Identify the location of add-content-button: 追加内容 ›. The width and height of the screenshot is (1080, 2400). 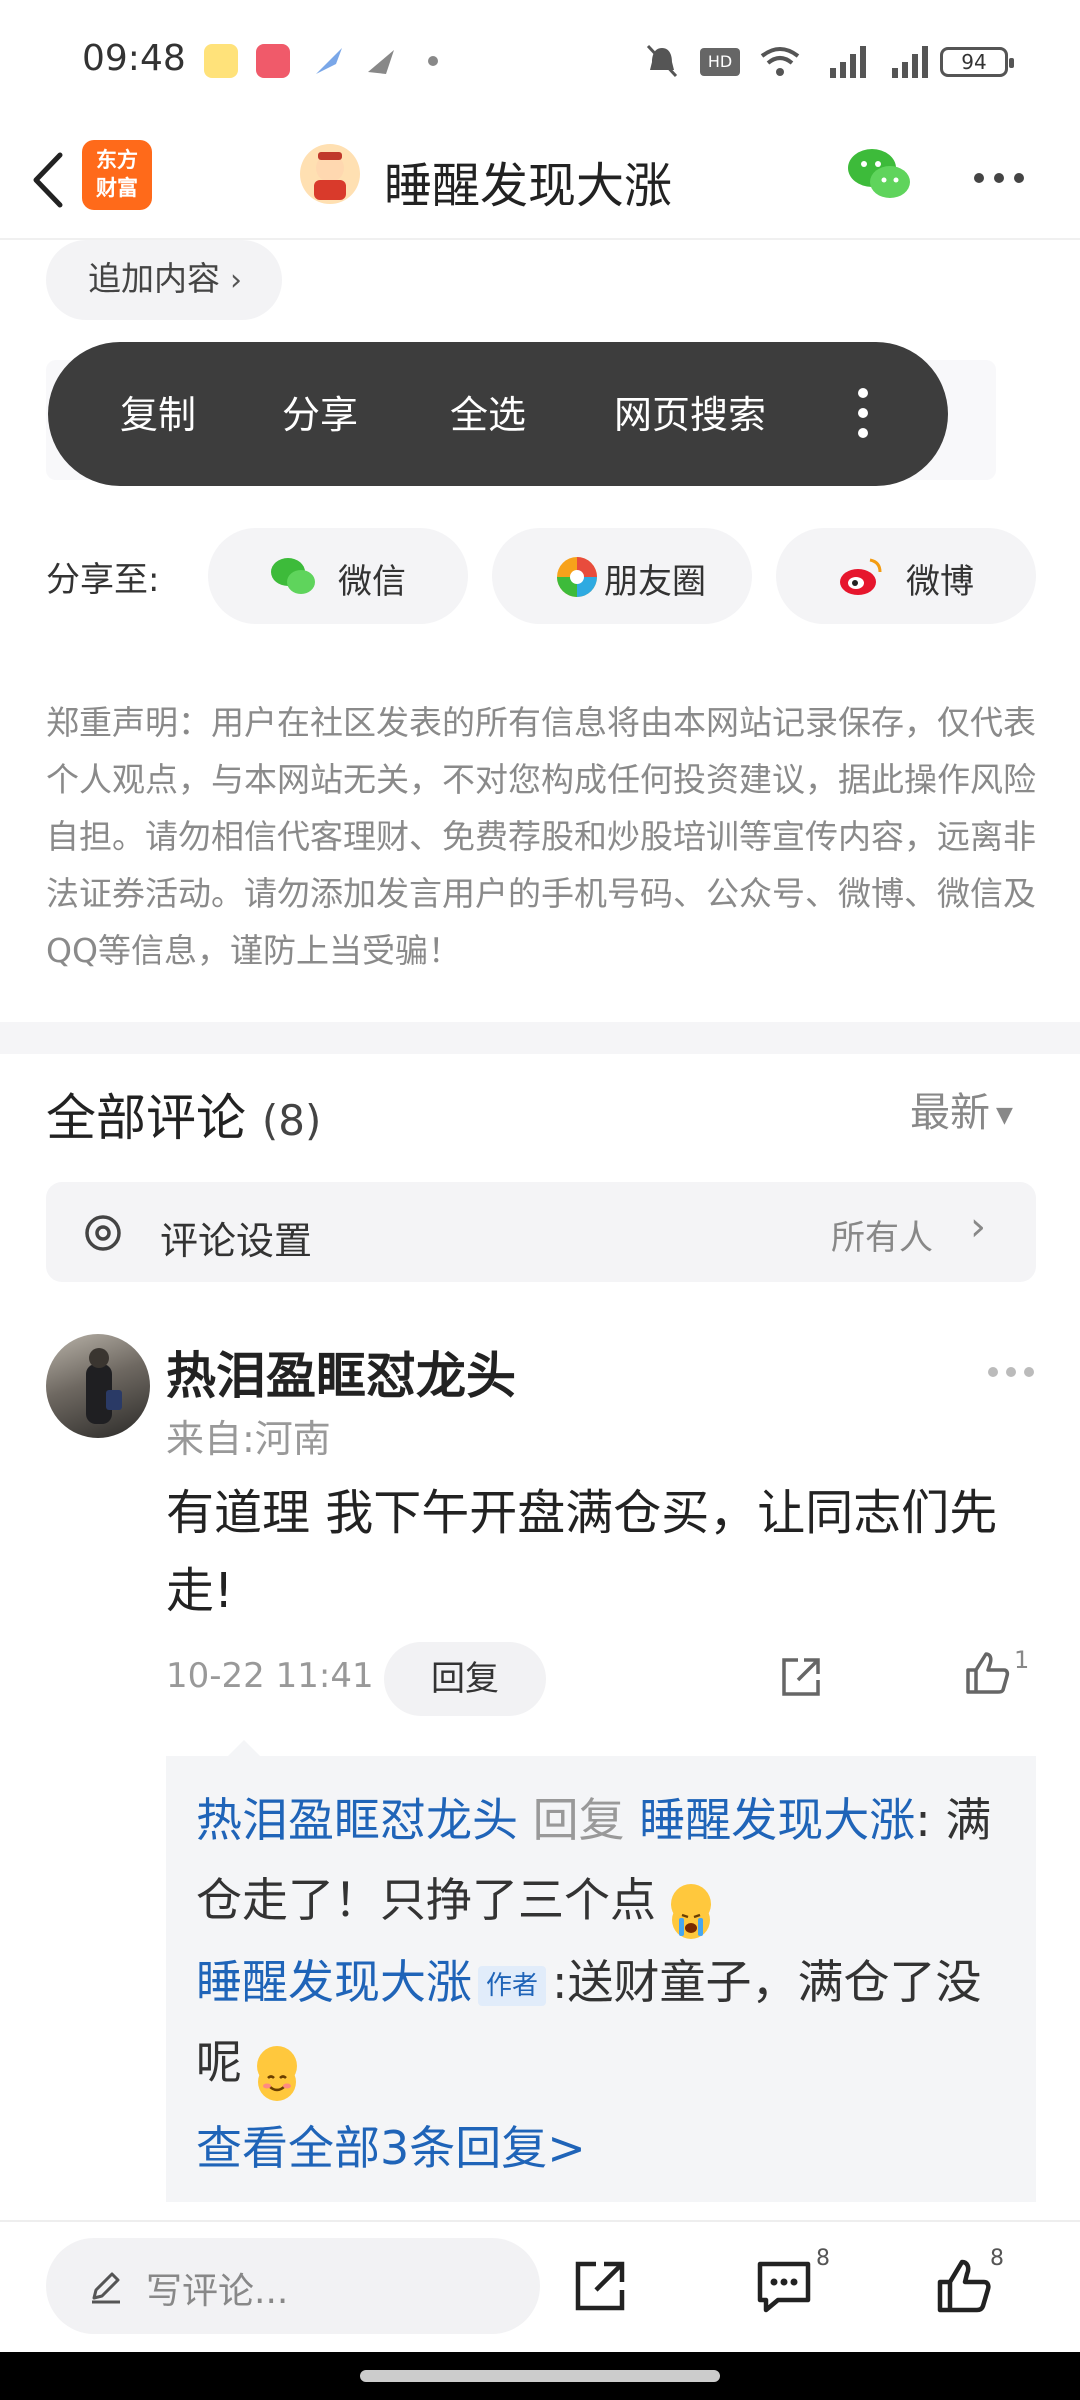
(164, 280).